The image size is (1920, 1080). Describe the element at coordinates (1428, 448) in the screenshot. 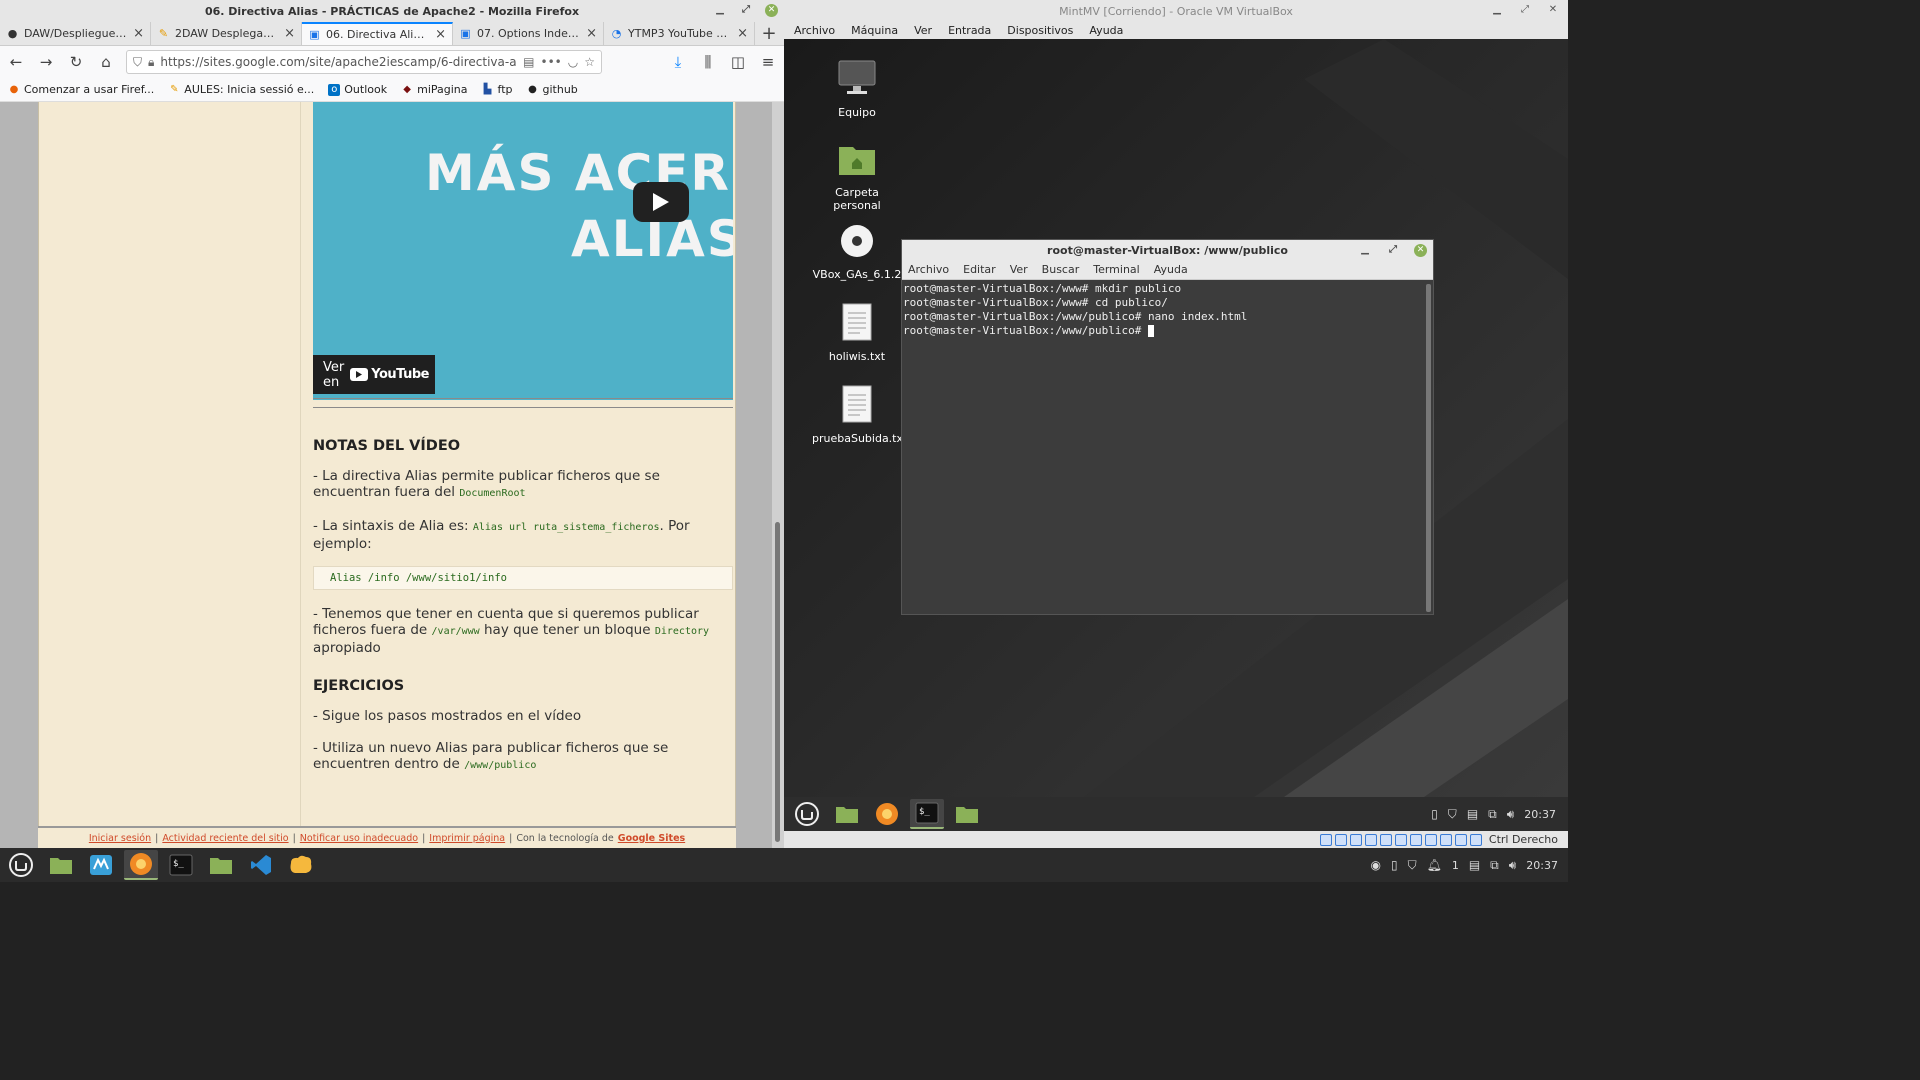

I see `terminal-scrollbar` at that location.